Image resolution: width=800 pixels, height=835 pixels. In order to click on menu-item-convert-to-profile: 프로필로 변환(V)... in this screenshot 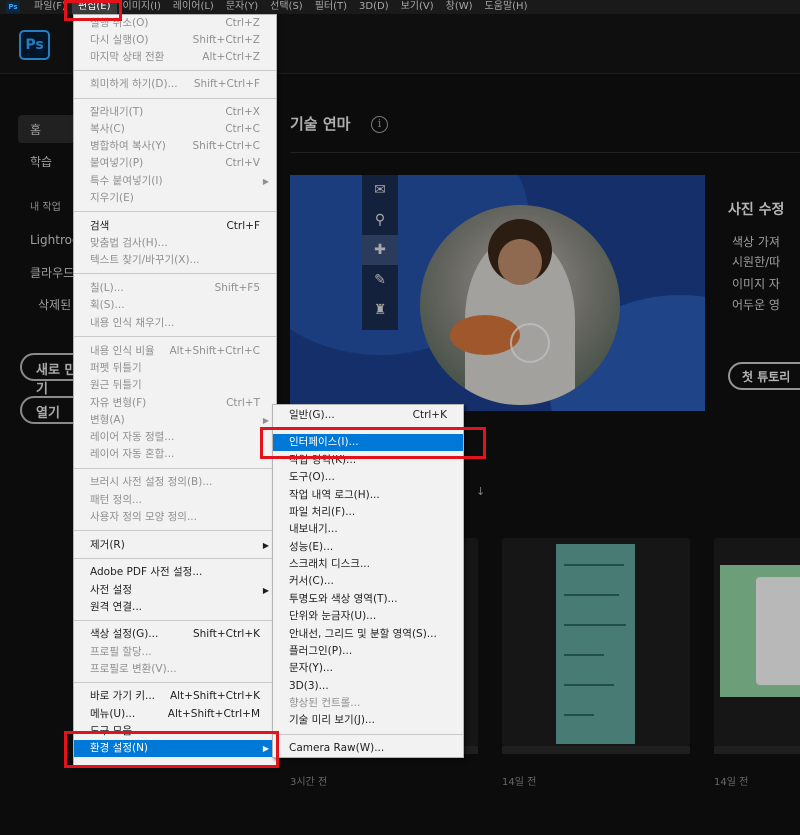, I will do `click(175, 669)`.